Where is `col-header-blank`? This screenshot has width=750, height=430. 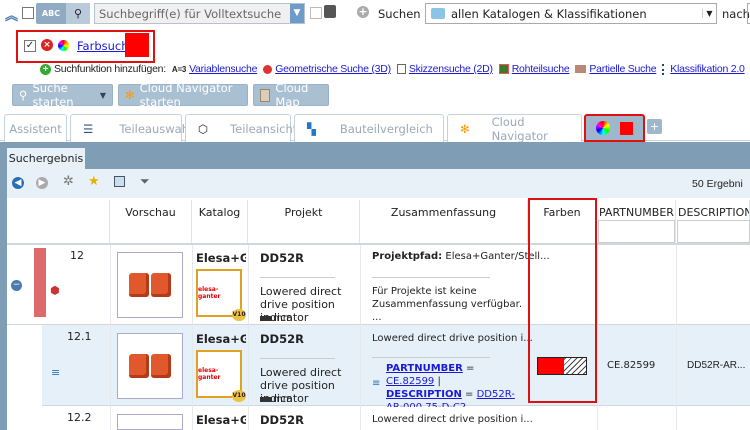 col-header-blank is located at coordinates (60, 222).